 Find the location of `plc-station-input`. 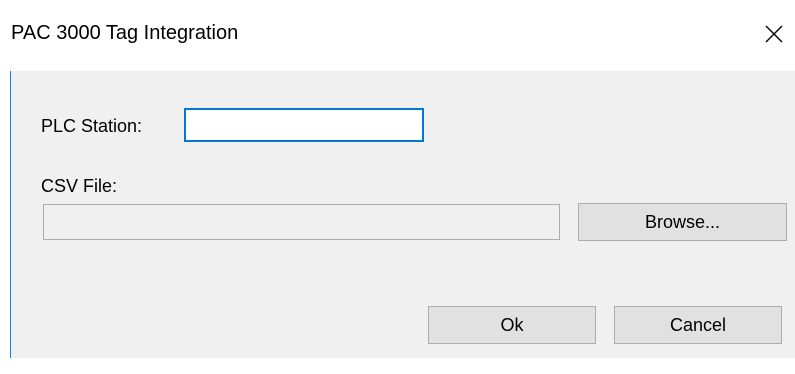

plc-station-input is located at coordinates (304, 125).